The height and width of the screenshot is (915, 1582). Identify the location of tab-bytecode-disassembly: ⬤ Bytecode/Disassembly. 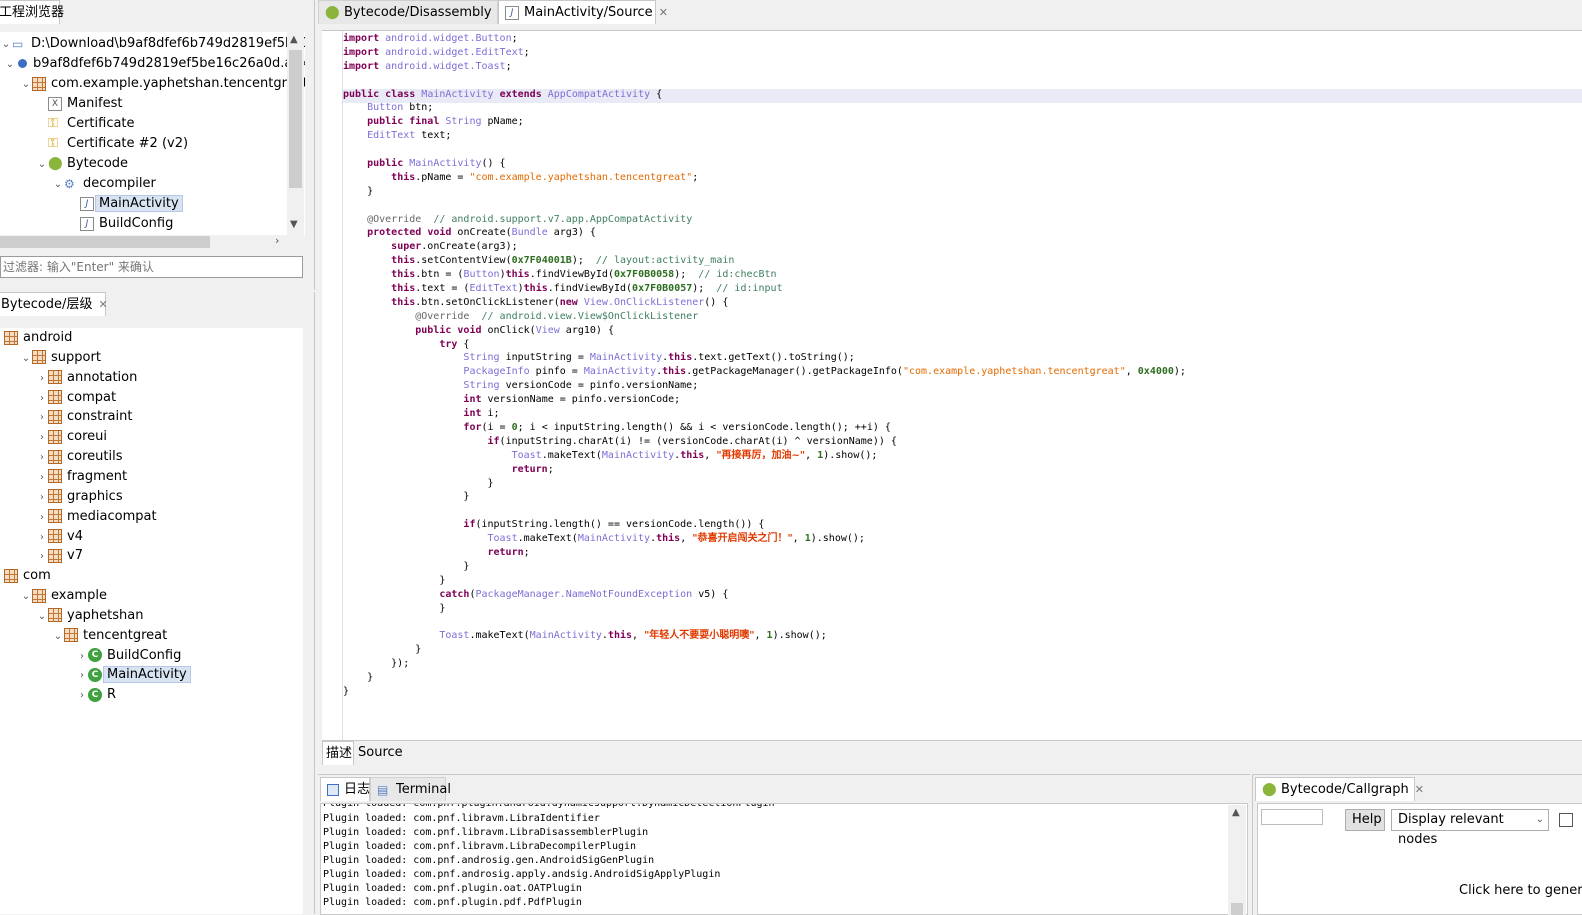
(408, 12).